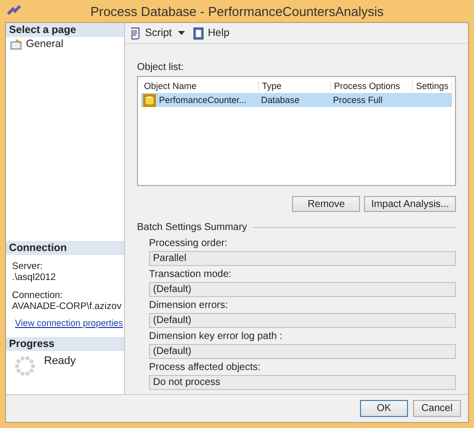 The height and width of the screenshot is (428, 474). I want to click on table-cell-text: Database, so click(280, 100).